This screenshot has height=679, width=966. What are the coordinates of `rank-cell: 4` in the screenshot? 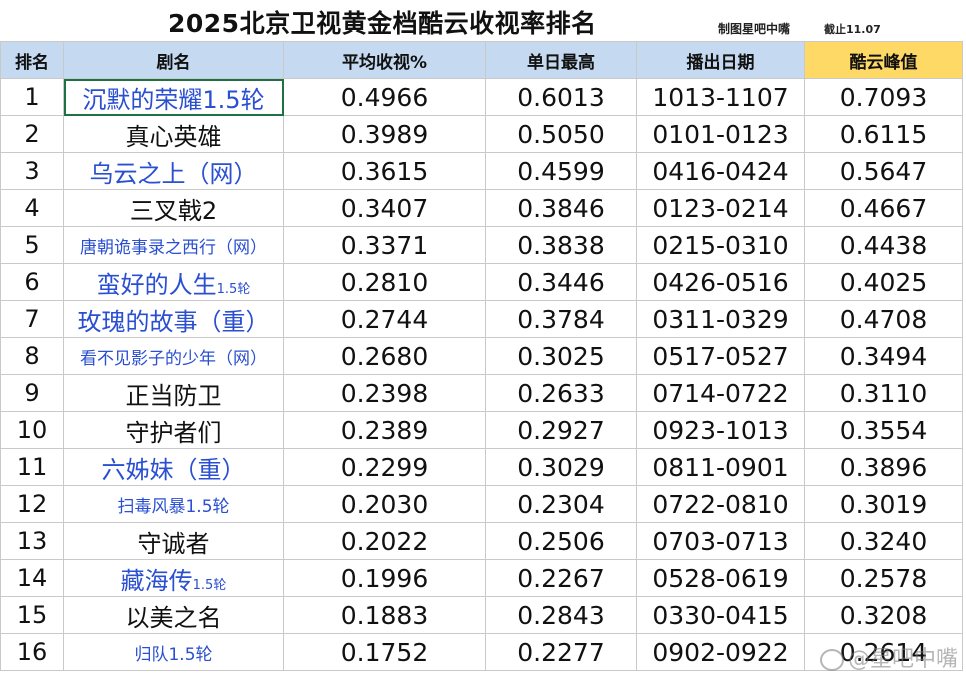 It's located at (32, 208).